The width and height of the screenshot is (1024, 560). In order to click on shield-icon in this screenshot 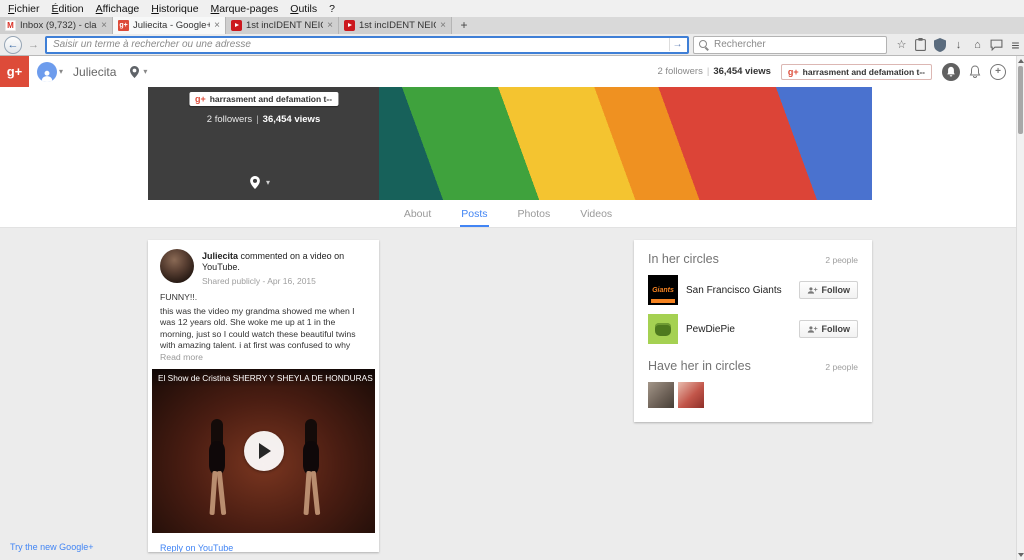, I will do `click(939, 44)`.